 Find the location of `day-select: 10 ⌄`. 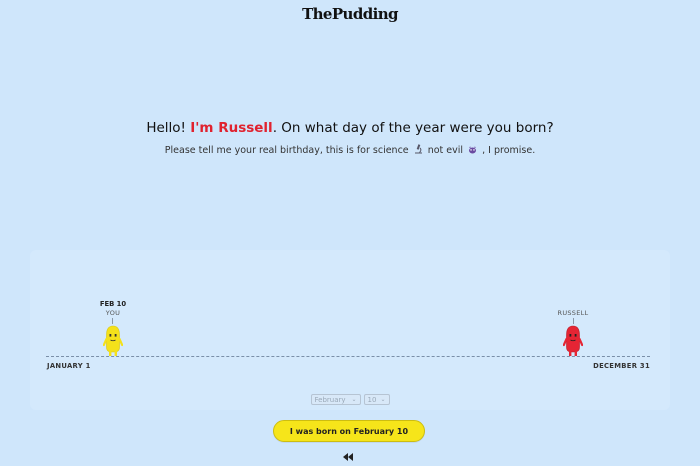

day-select: 10 ⌄ is located at coordinates (376, 399).